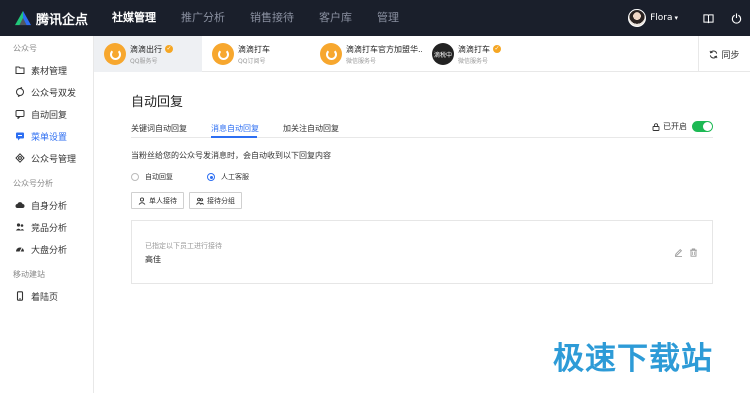 The image size is (750, 393). I want to click on dark-logo-icon: 滴税中, so click(443, 54).